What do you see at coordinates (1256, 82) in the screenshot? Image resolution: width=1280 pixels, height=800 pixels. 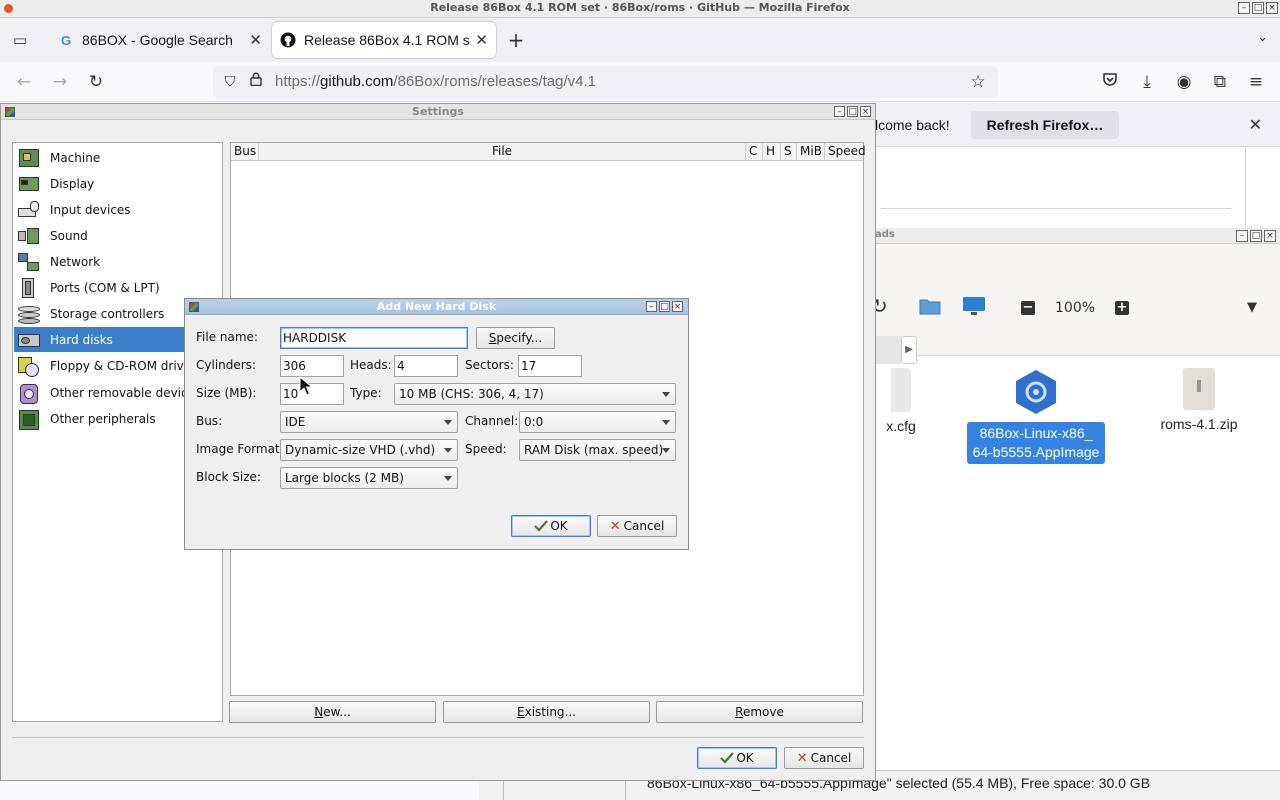 I see `menu-icon: ≡` at bounding box center [1256, 82].